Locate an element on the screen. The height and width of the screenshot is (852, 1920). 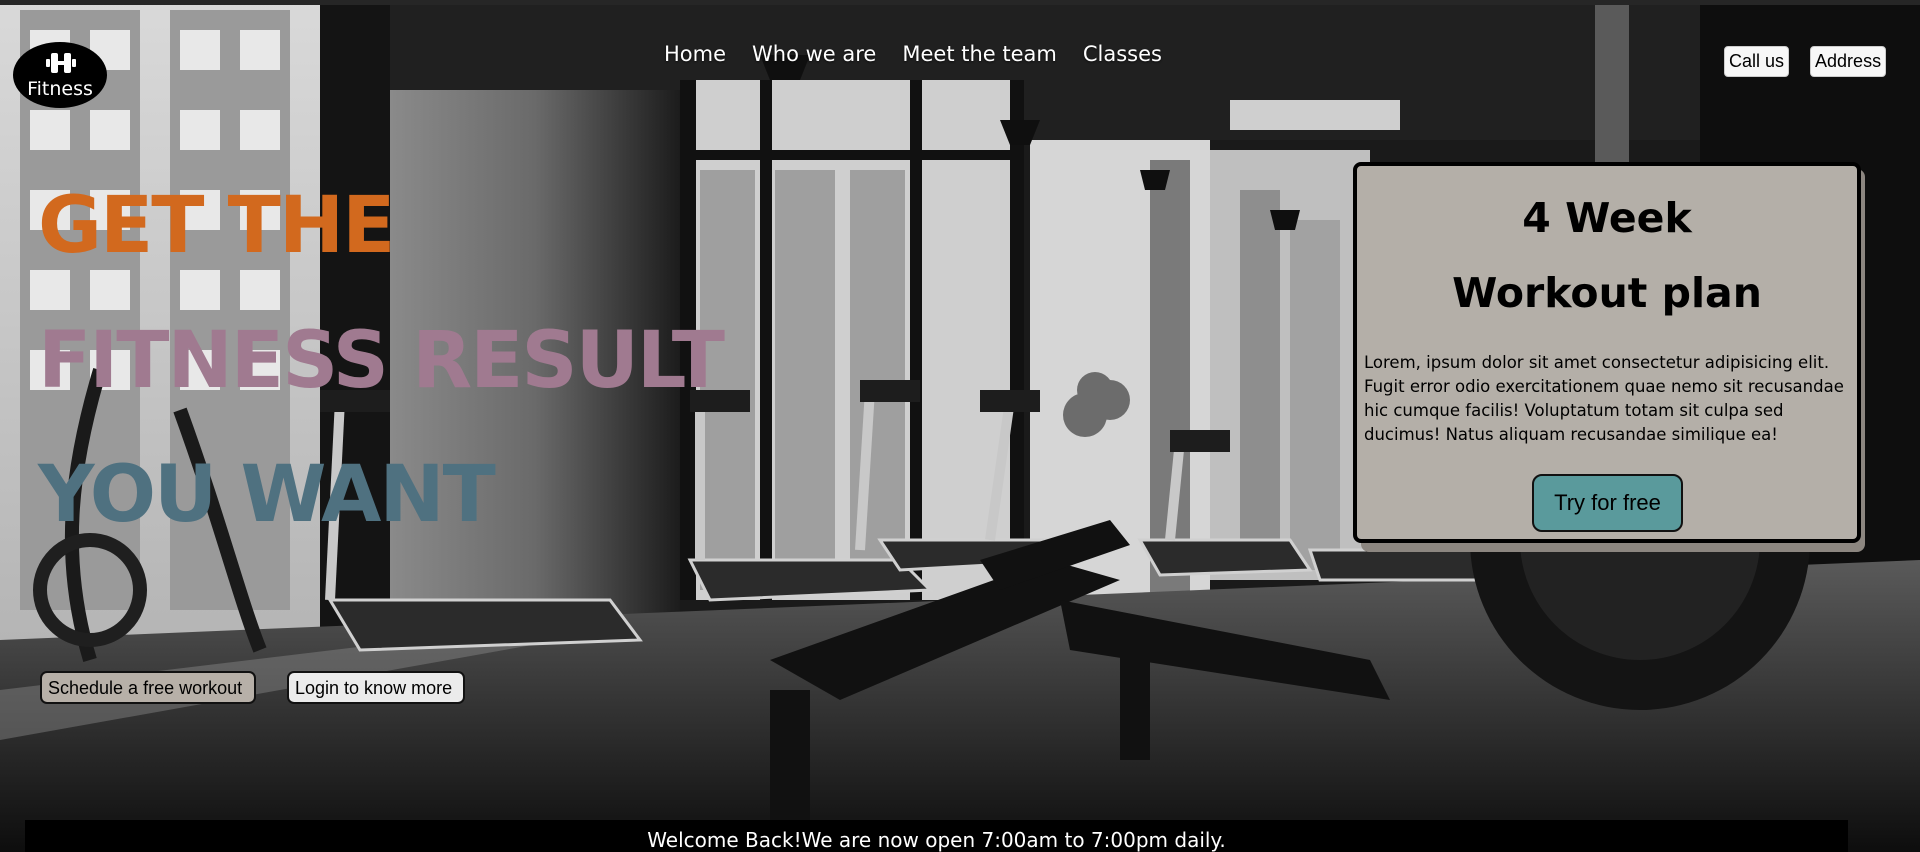
nav-who-we-are: Who we are is located at coordinates (814, 54).